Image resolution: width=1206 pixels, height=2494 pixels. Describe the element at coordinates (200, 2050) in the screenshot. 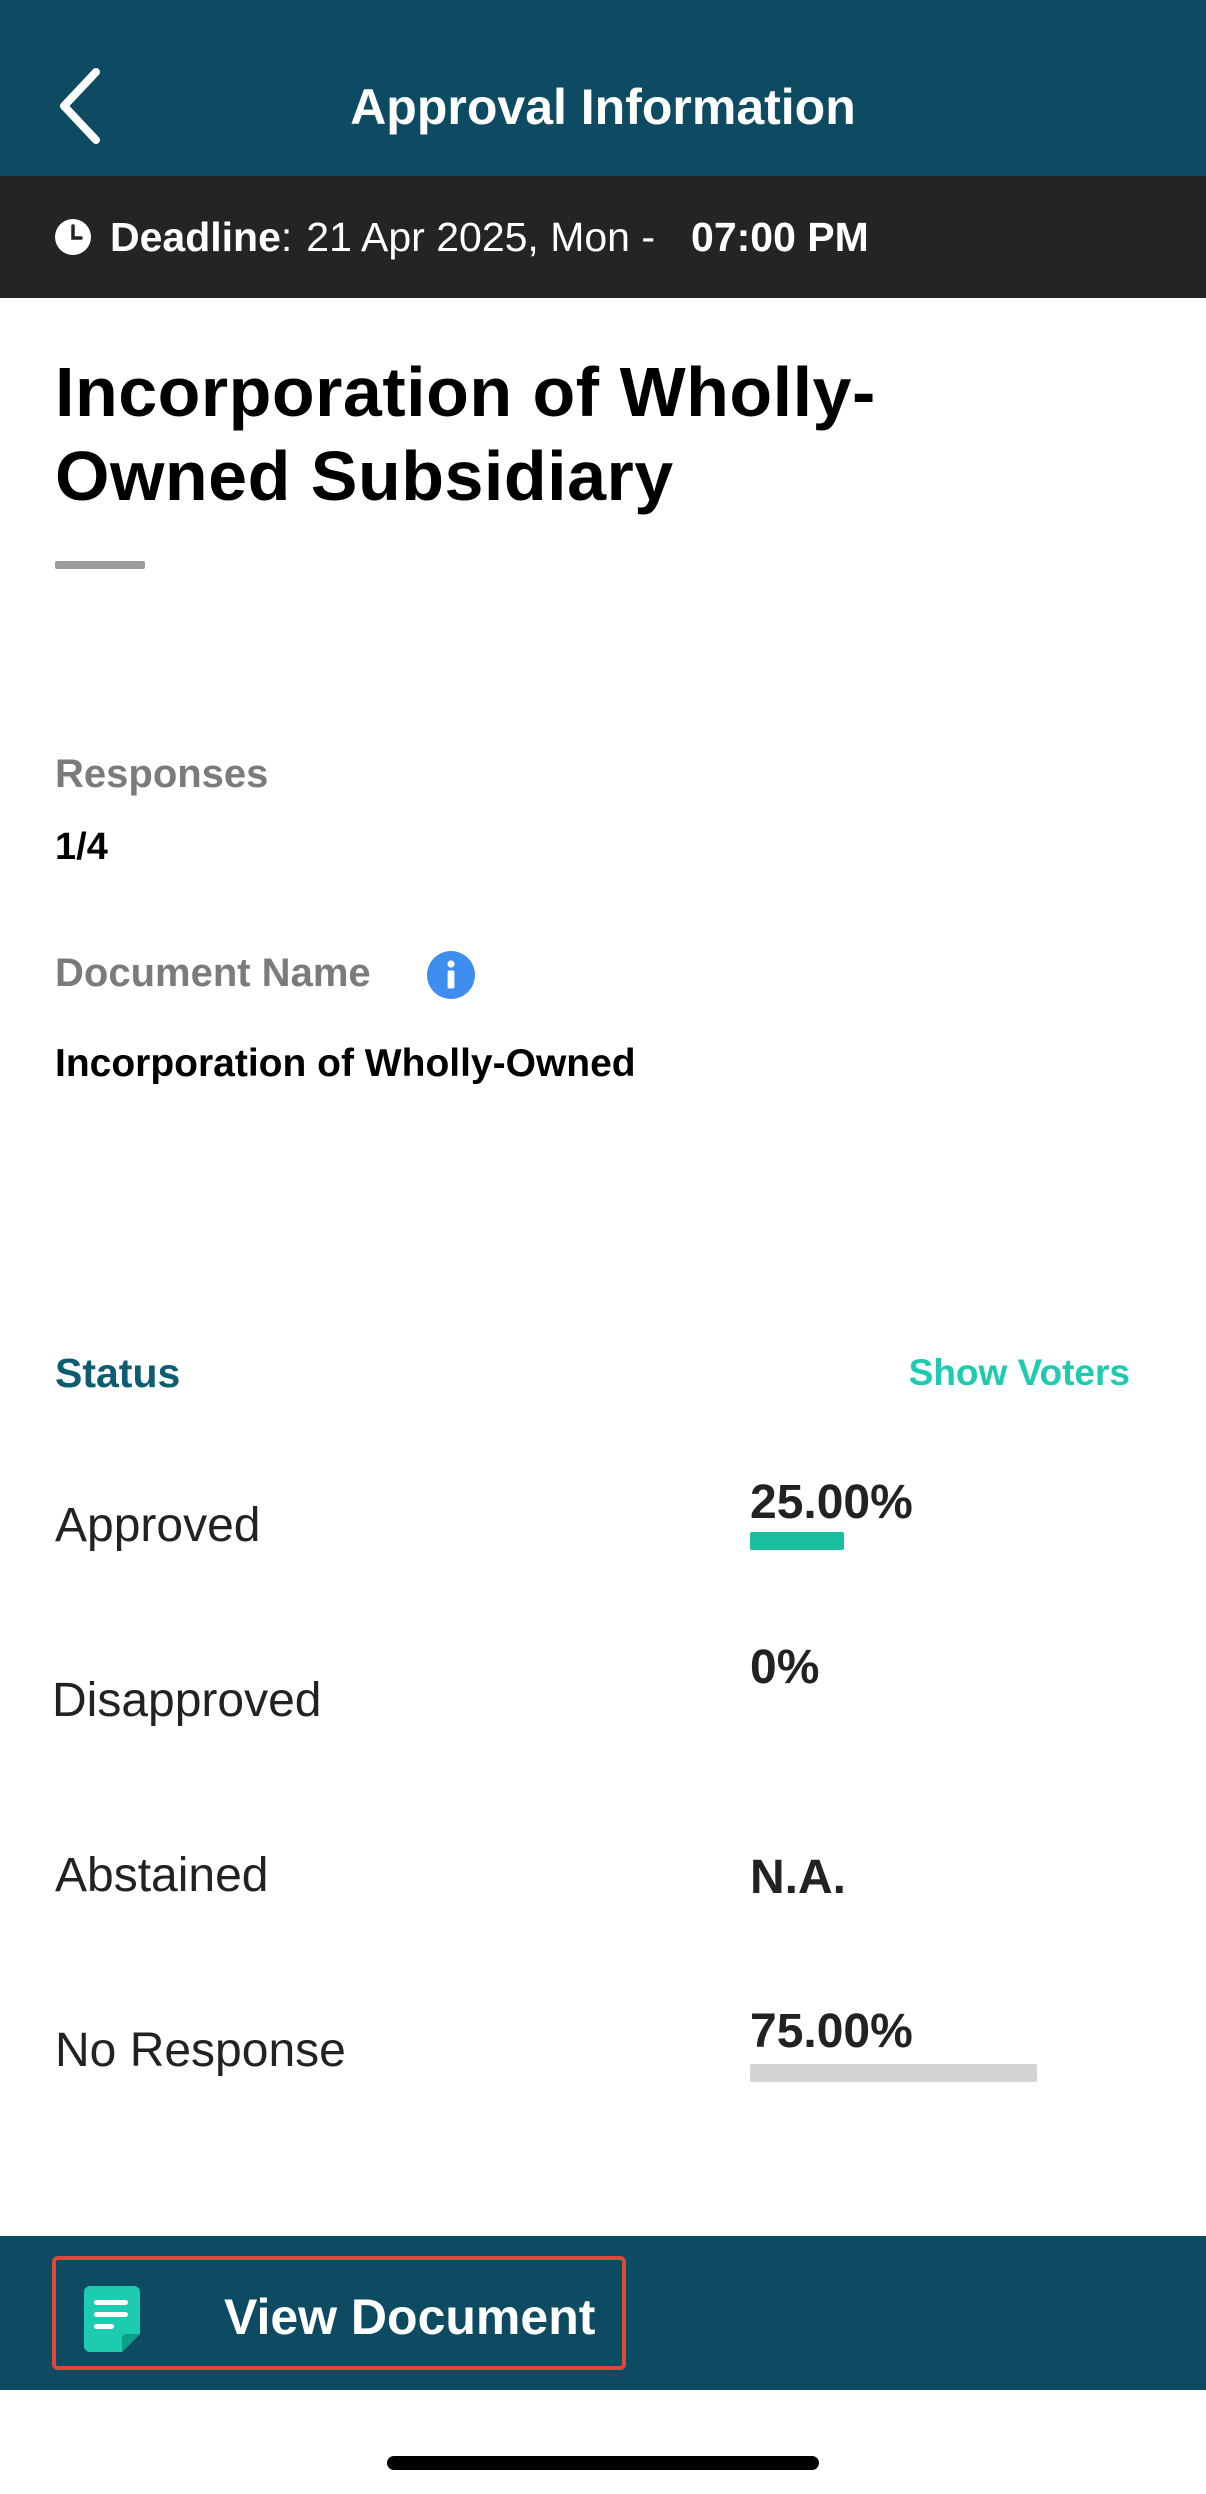

I see `status-row-no-response-label: No Response` at that location.